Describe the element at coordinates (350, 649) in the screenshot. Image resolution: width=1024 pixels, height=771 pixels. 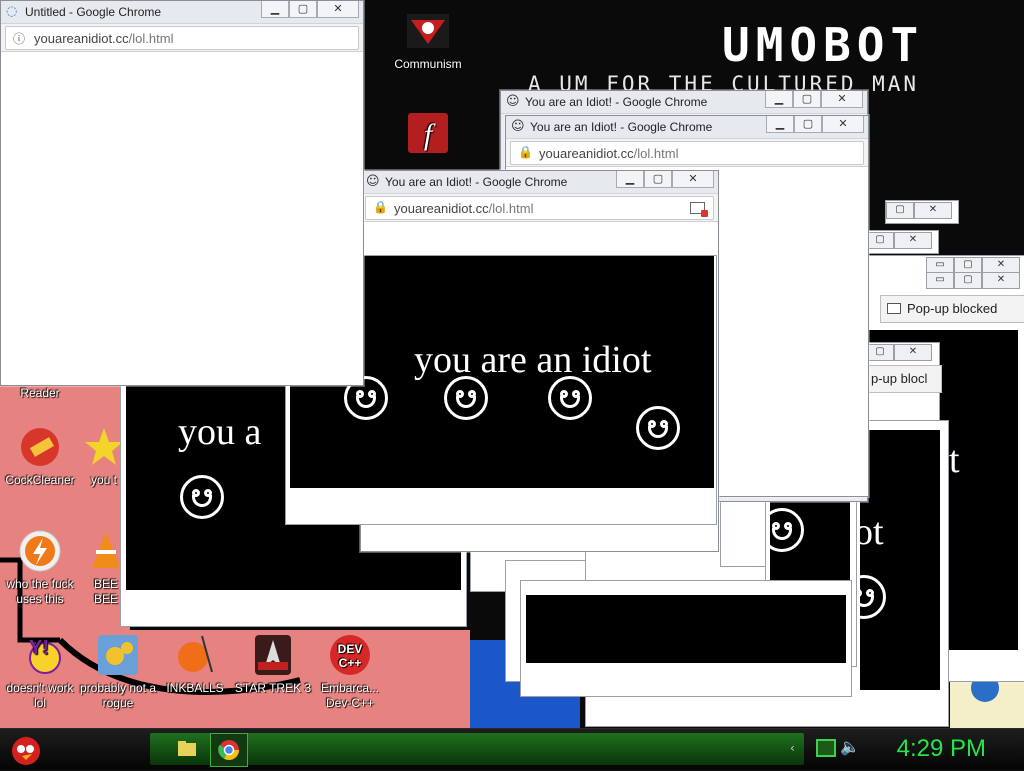
I see `svg-text: DEV` at that location.